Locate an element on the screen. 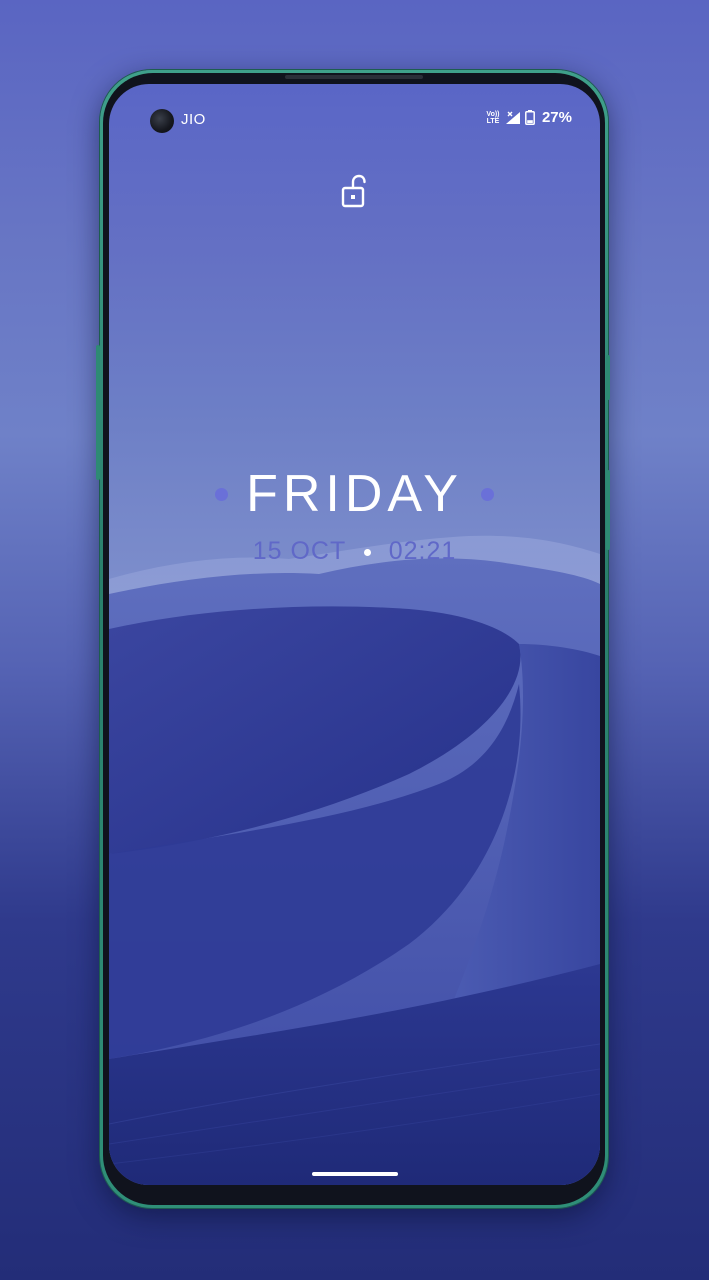 The width and height of the screenshot is (709, 1280). unlocked-padlock-icon is located at coordinates (354, 192).